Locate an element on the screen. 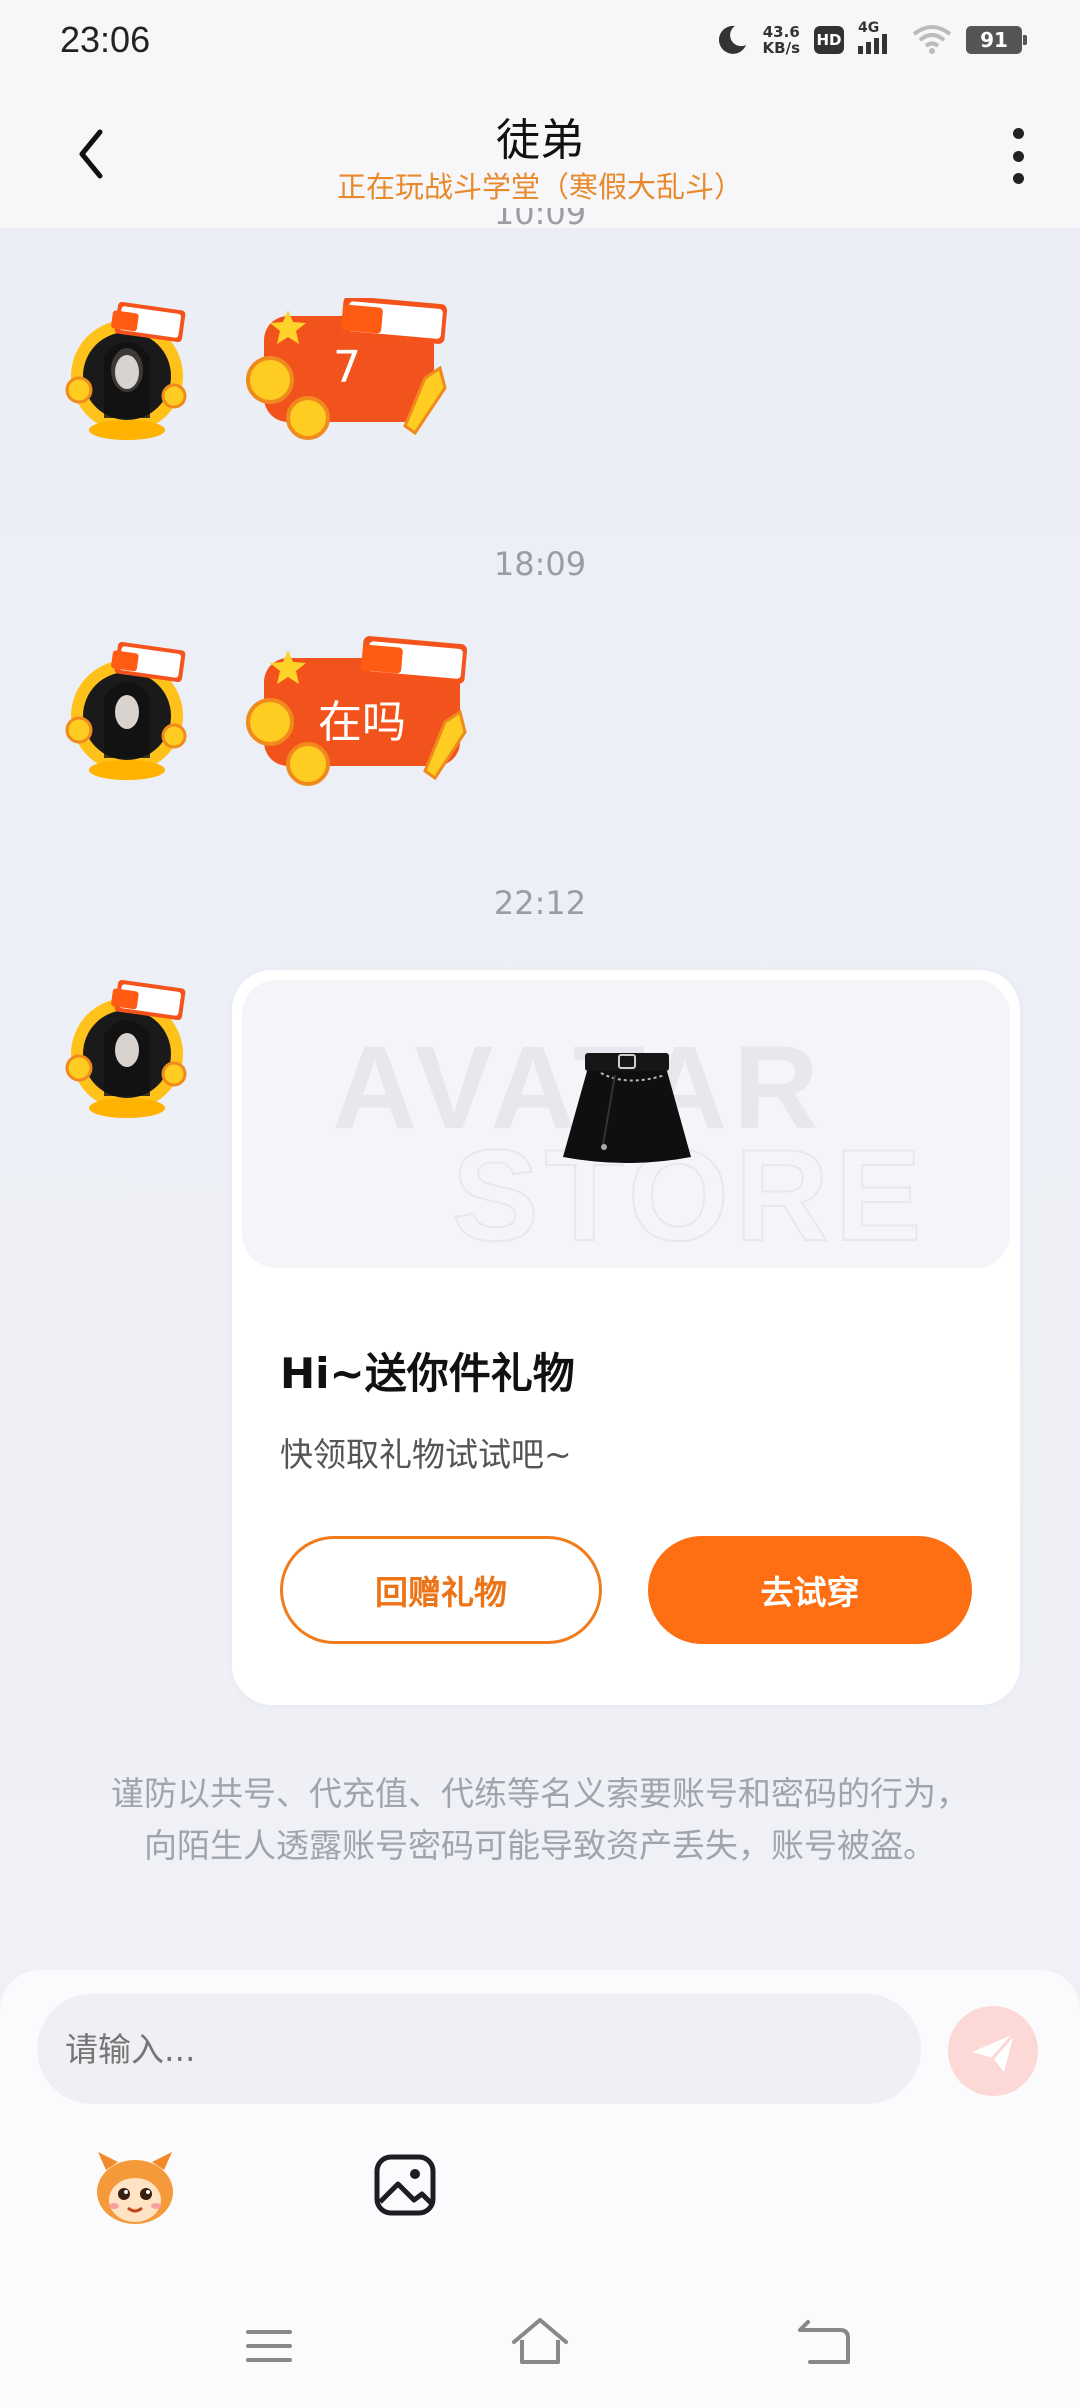  moon-icon is located at coordinates (732, 39).